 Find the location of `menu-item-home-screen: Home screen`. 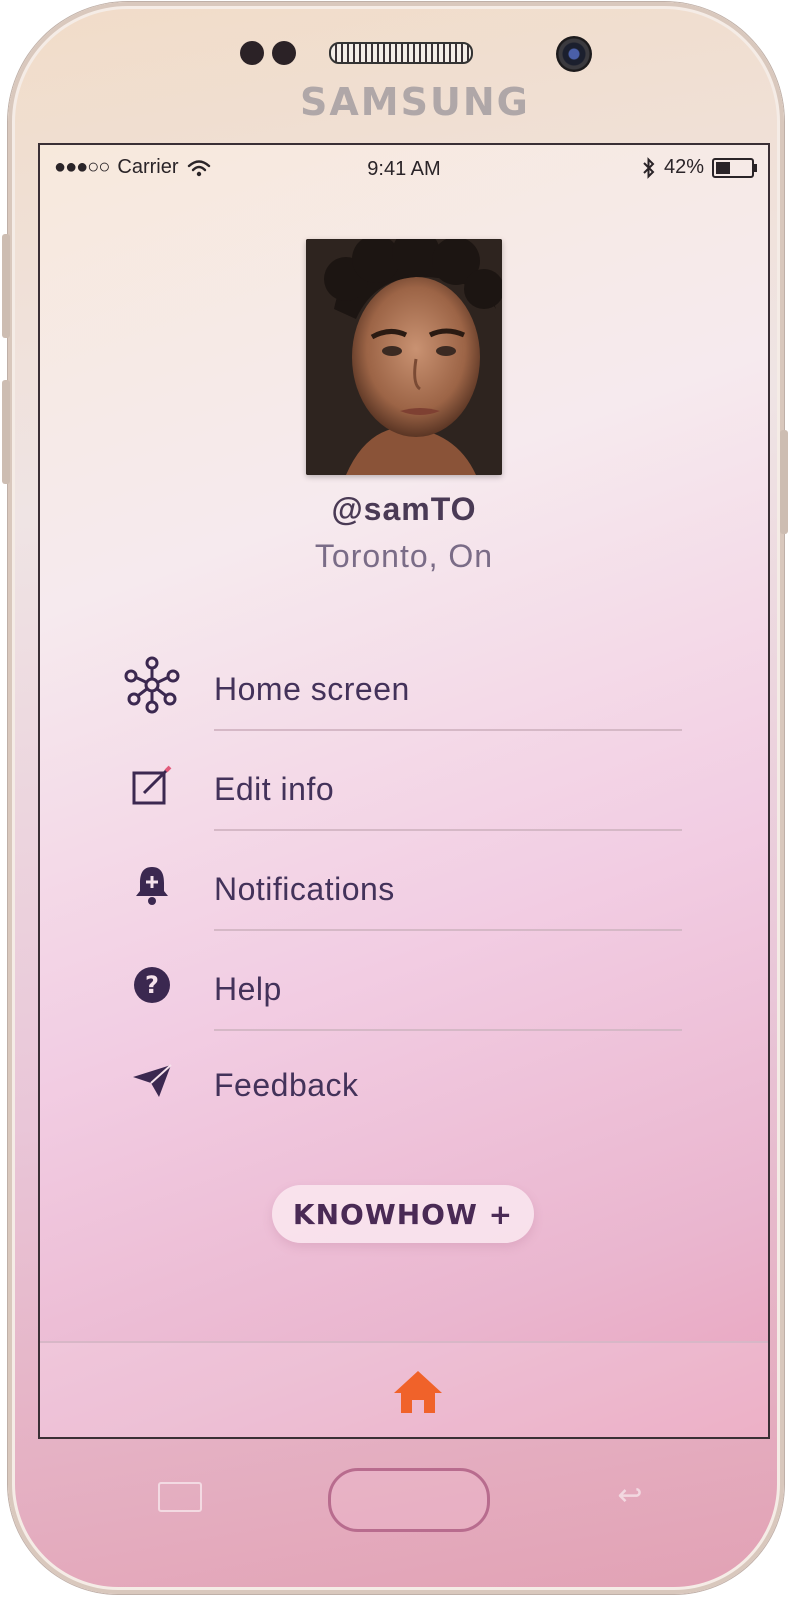

menu-item-home-screen: Home screen is located at coordinates (404, 703).